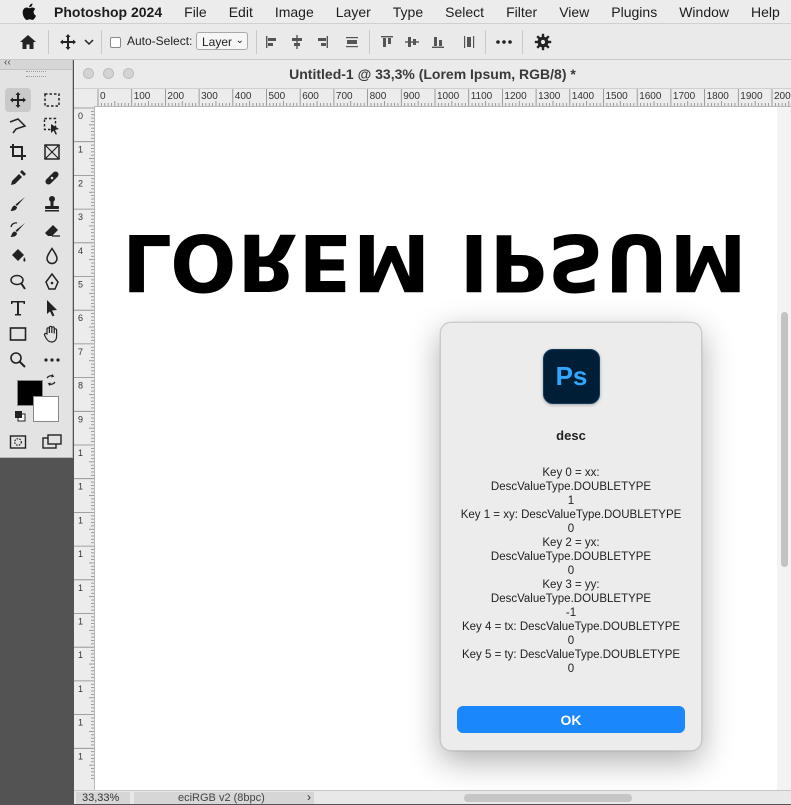  Describe the element at coordinates (29, 12) in the screenshot. I see `apple-logo-icon` at that location.